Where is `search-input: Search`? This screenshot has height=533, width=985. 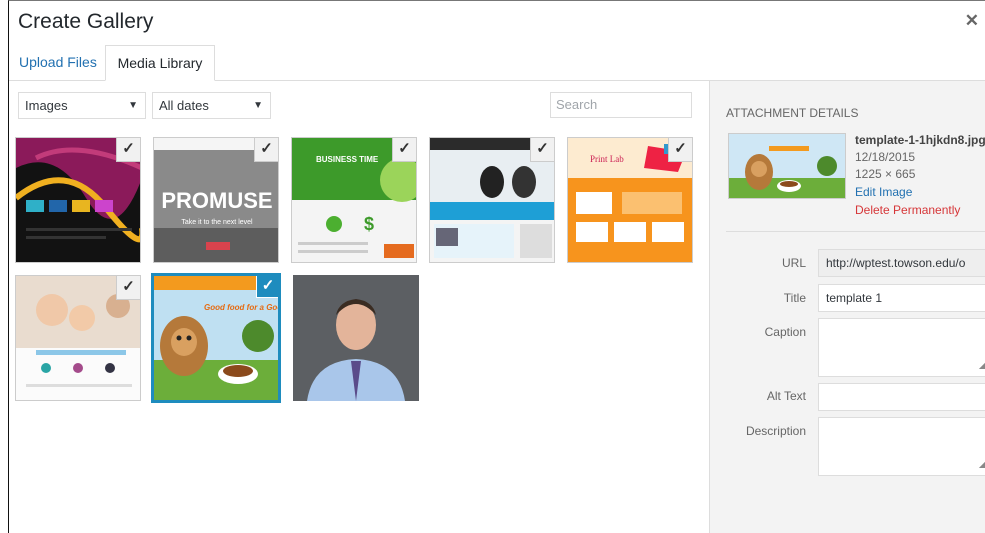
search-input: Search is located at coordinates (621, 105).